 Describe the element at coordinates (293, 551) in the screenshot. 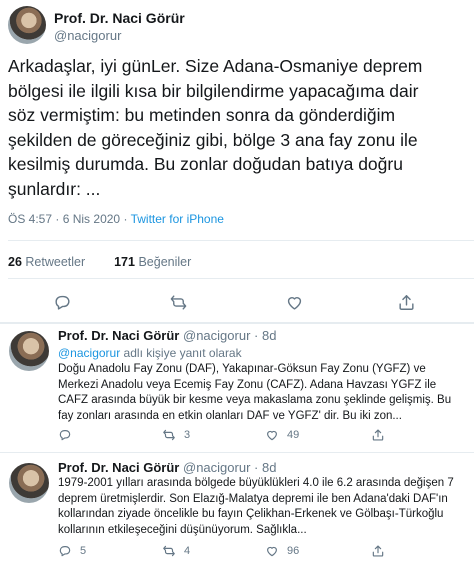

I see `like-count: 96` at that location.